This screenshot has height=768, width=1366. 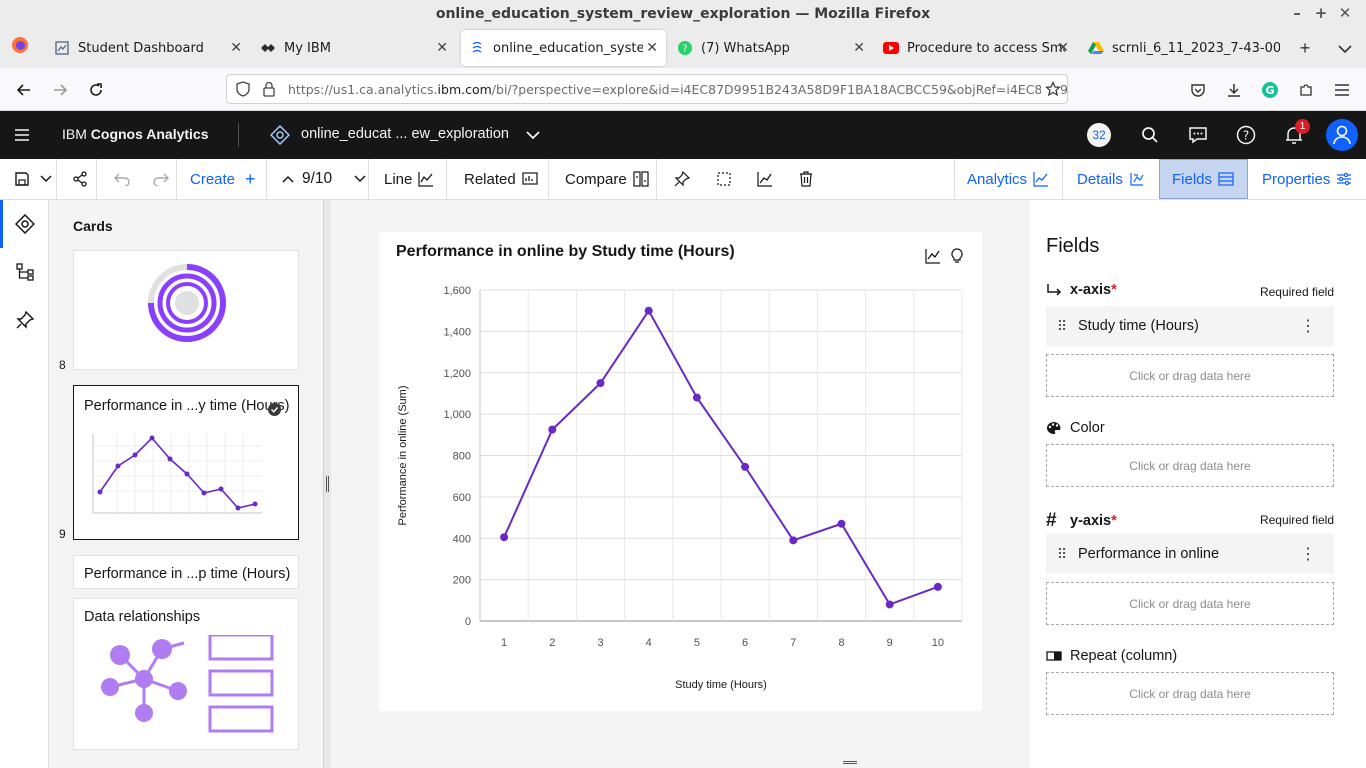 What do you see at coordinates (1190, 554) in the screenshot?
I see `y-axis-field-pill: ⠿ Performance in online ⋮` at bounding box center [1190, 554].